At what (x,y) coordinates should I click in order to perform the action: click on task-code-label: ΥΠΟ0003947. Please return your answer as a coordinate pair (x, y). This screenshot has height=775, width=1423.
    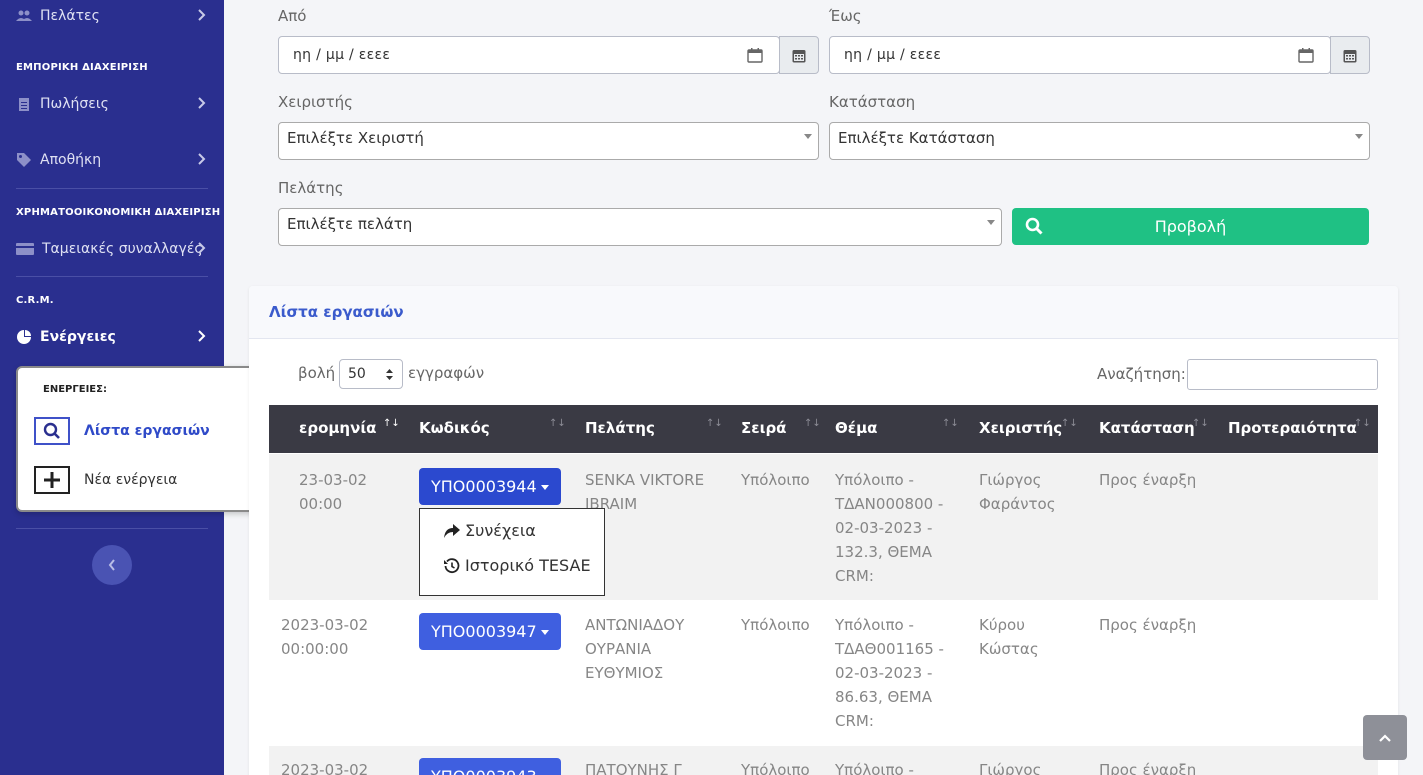
    Looking at the image, I should click on (484, 631).